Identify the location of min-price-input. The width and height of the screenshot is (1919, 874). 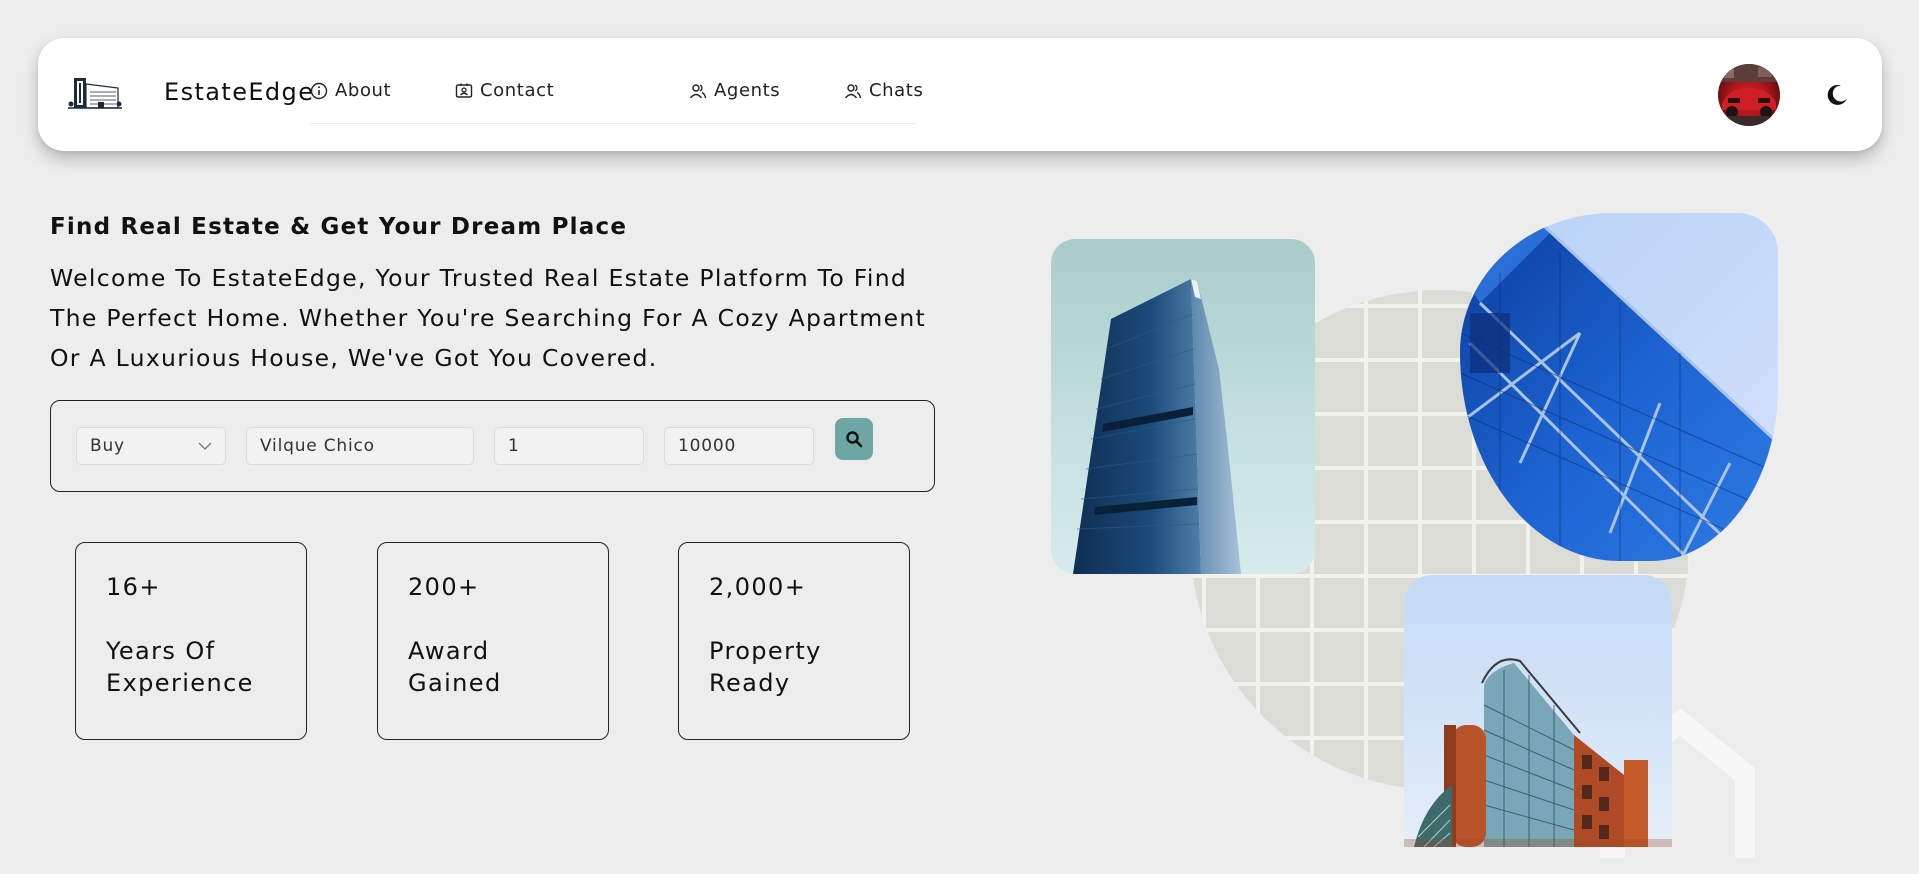
(569, 446).